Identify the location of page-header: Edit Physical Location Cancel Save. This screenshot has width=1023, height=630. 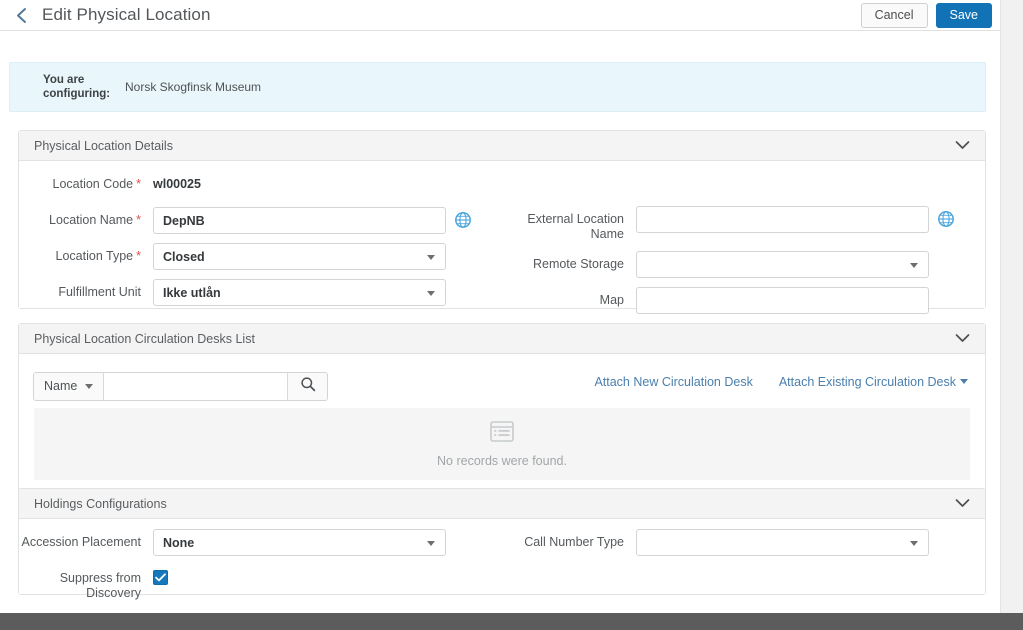
(500, 15).